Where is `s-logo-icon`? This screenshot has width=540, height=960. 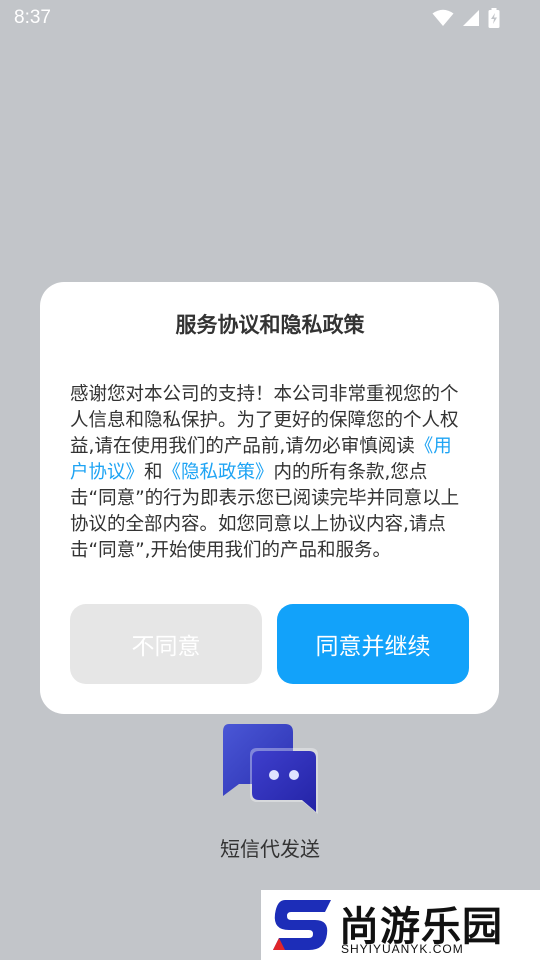
s-logo-icon is located at coordinates (303, 927).